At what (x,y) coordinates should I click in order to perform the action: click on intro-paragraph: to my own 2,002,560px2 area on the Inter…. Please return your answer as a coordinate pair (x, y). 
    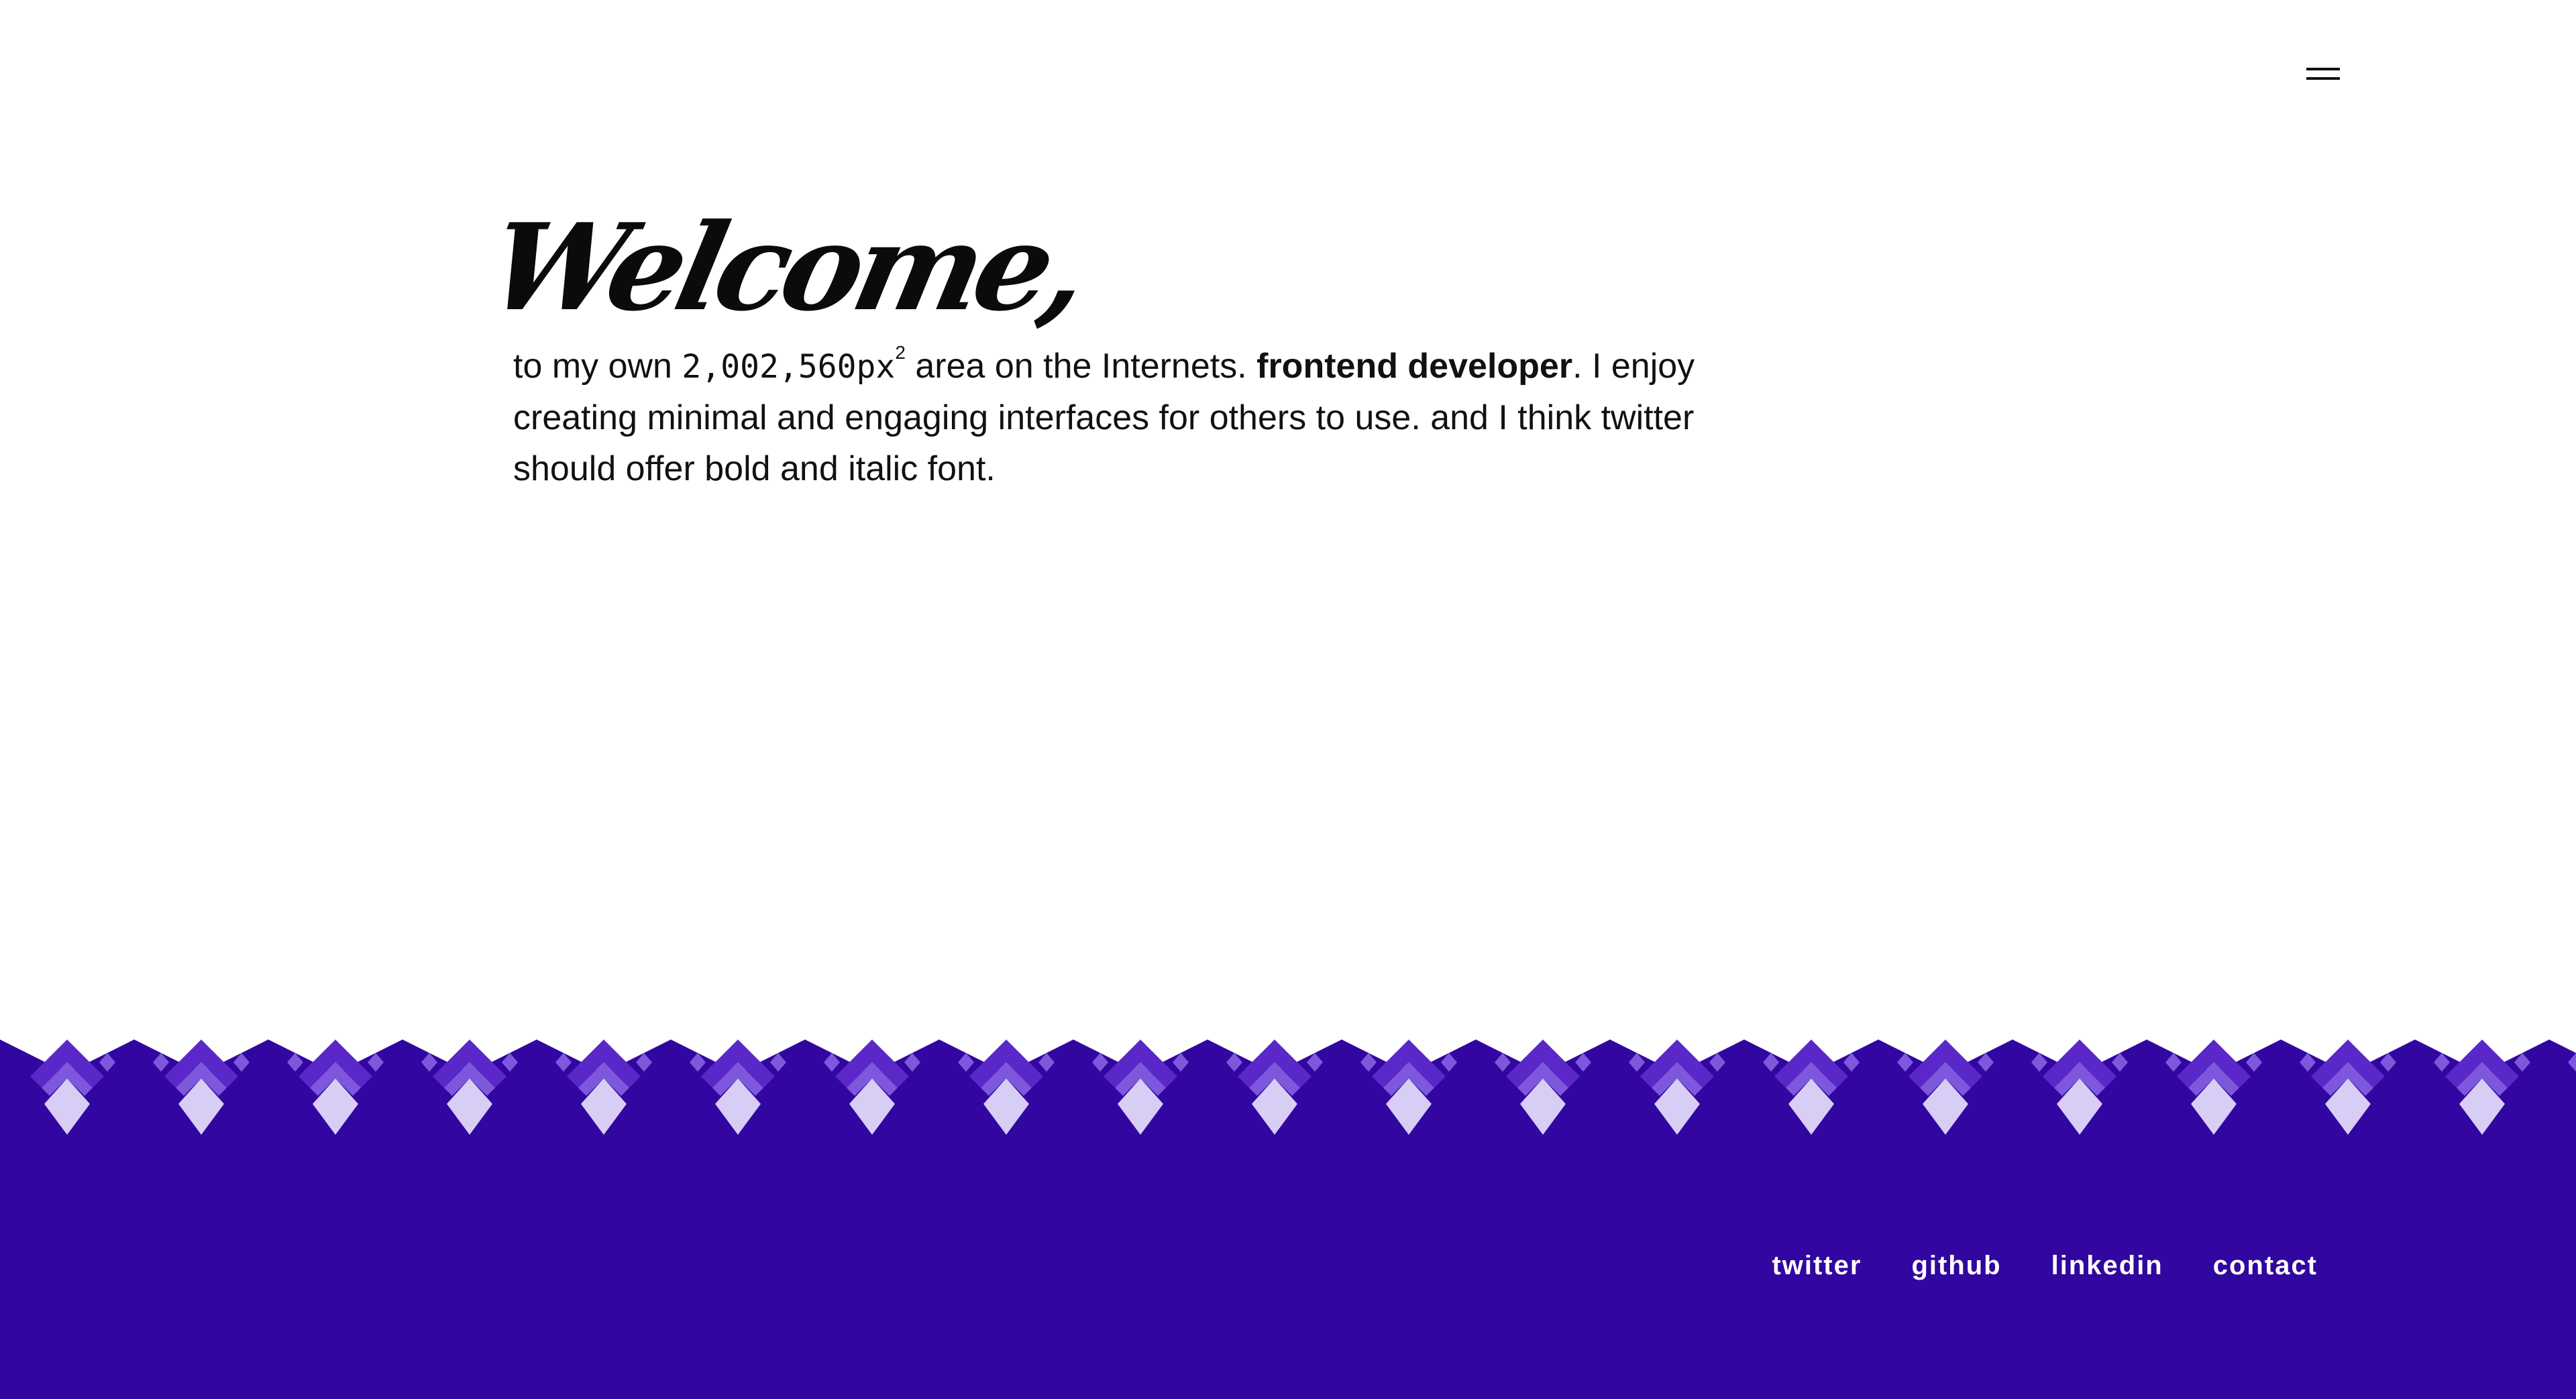
    Looking at the image, I should click on (1157, 417).